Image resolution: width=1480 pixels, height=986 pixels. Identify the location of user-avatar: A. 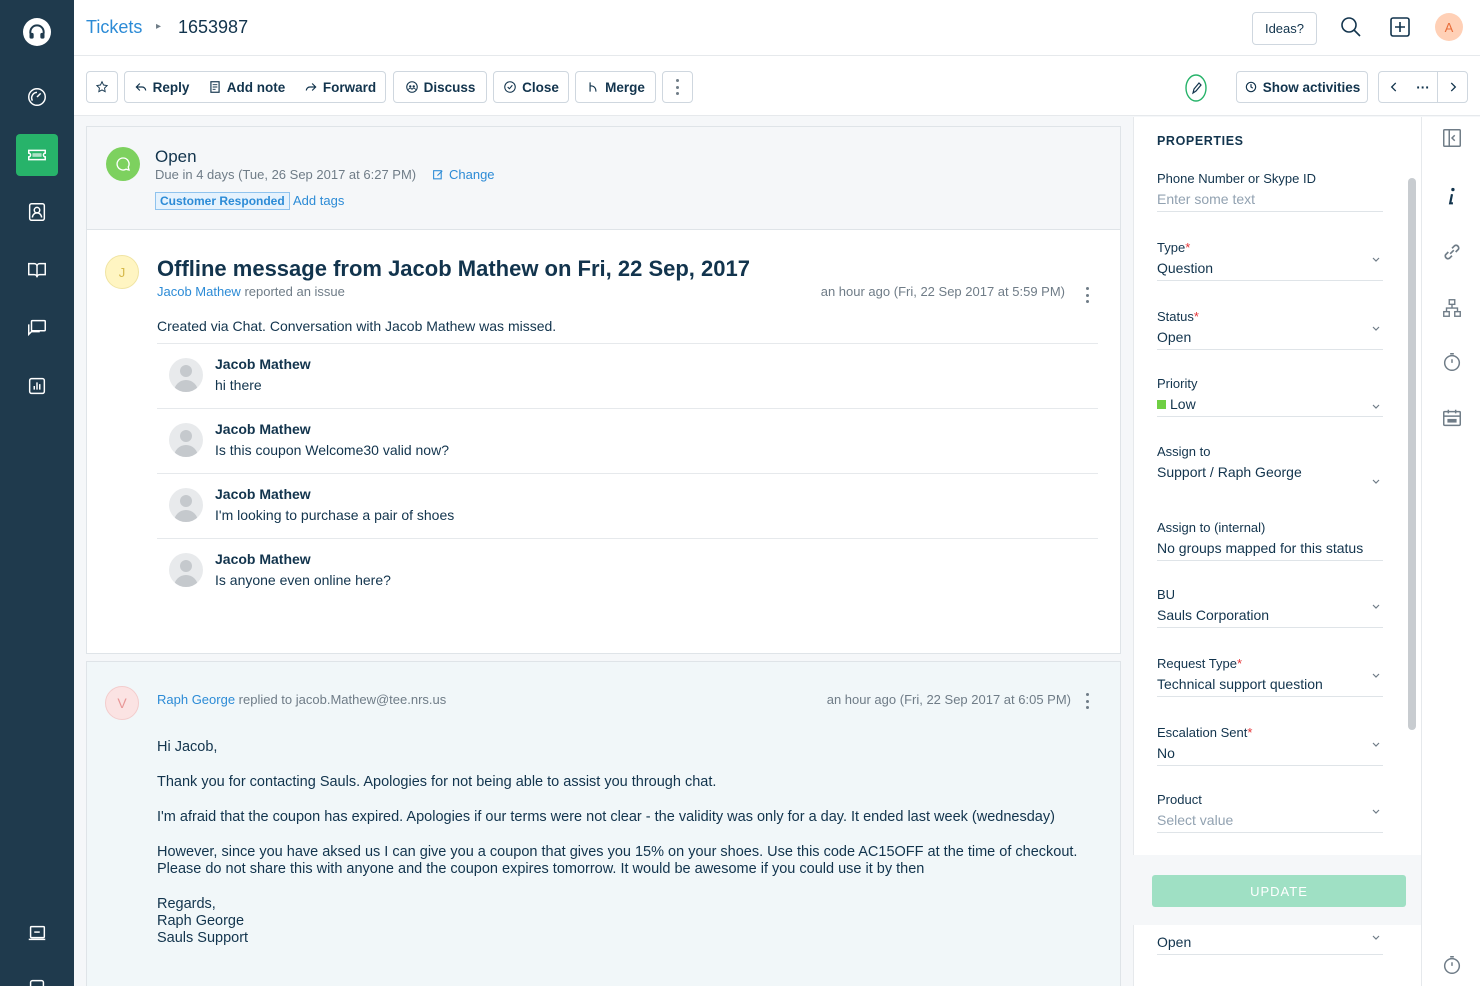
(1449, 27).